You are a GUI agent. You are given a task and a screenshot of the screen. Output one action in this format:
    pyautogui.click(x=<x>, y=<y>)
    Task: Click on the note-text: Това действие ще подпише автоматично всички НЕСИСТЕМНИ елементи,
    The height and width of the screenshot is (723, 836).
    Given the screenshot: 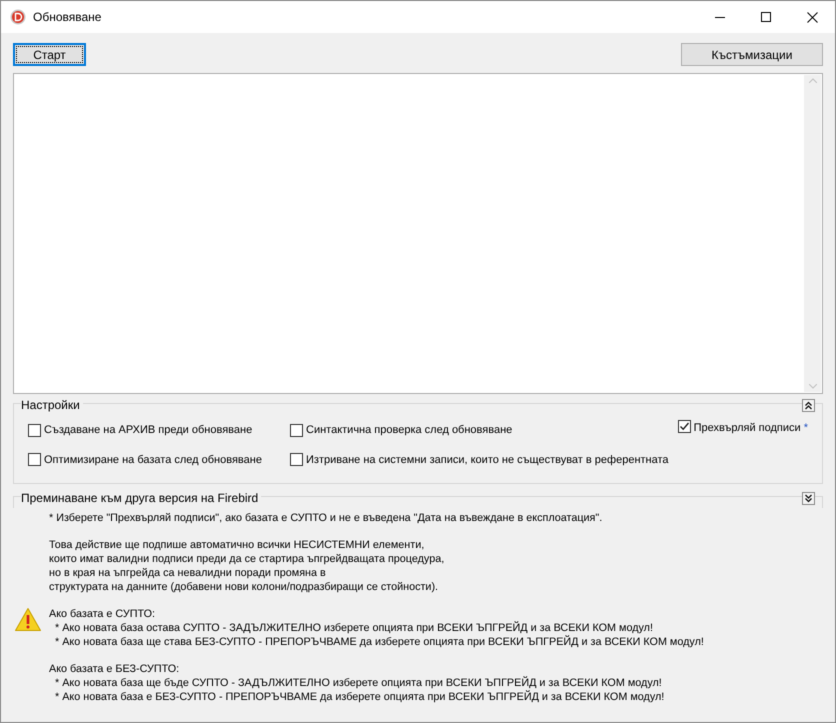 What is the action you would take?
    pyautogui.click(x=237, y=545)
    